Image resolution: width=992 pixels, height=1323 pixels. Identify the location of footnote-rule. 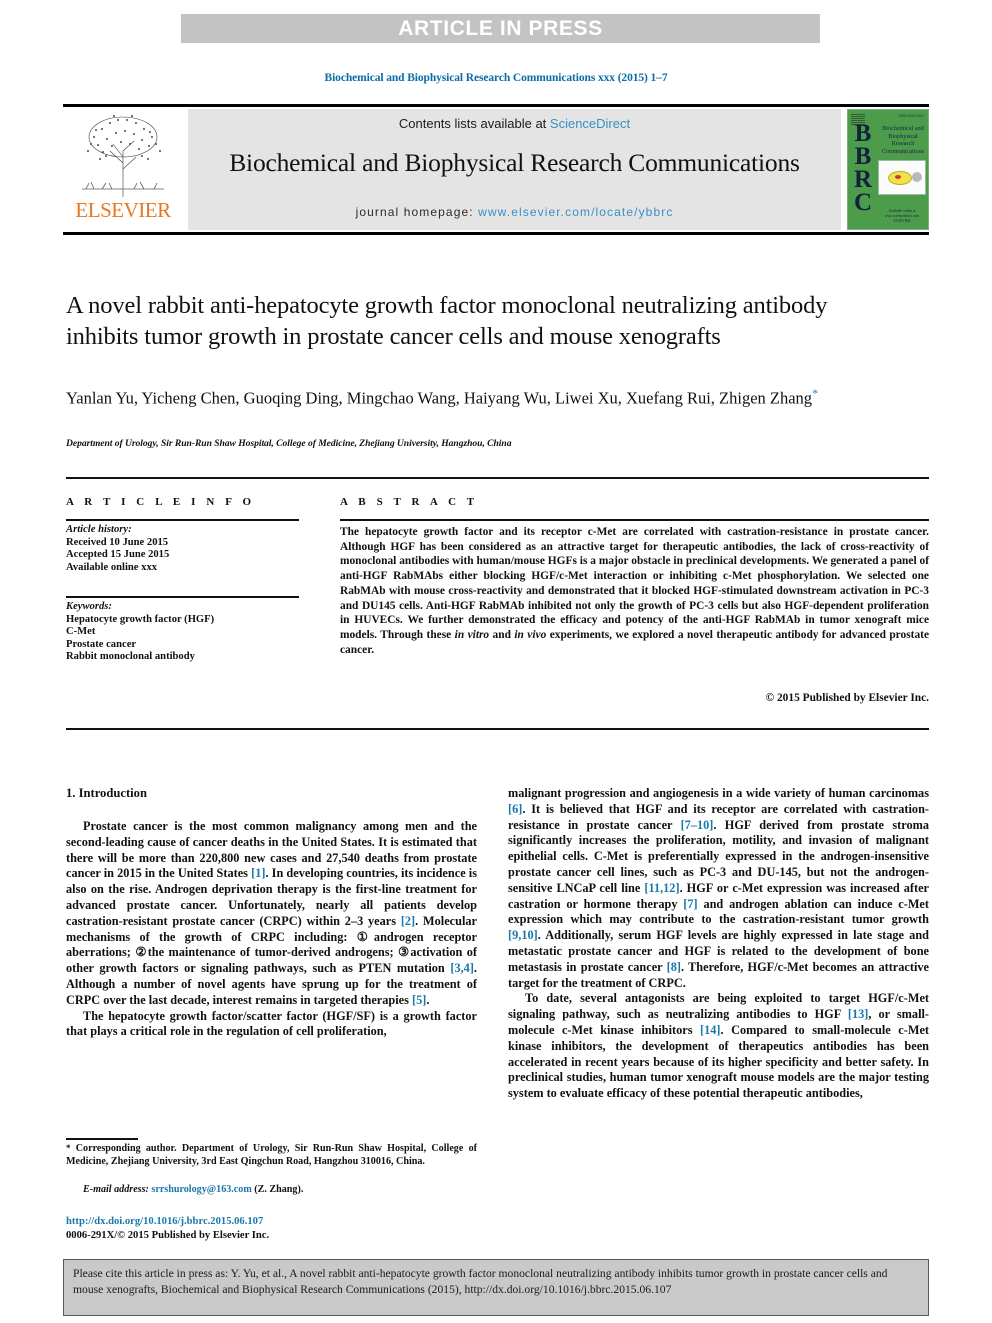
(102, 1139).